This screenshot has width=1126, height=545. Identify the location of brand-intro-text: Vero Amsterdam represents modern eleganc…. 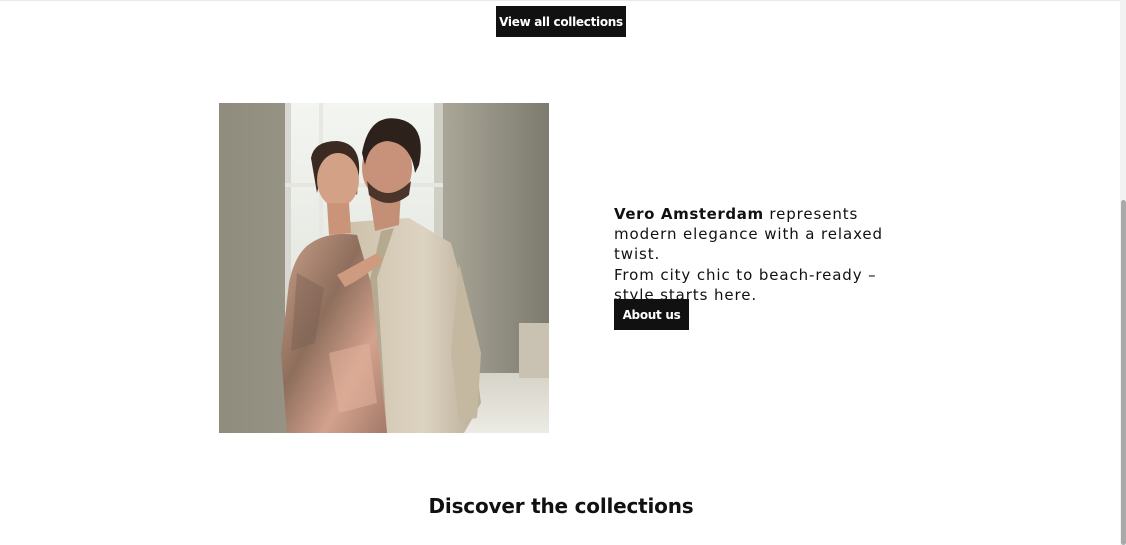
(764, 254).